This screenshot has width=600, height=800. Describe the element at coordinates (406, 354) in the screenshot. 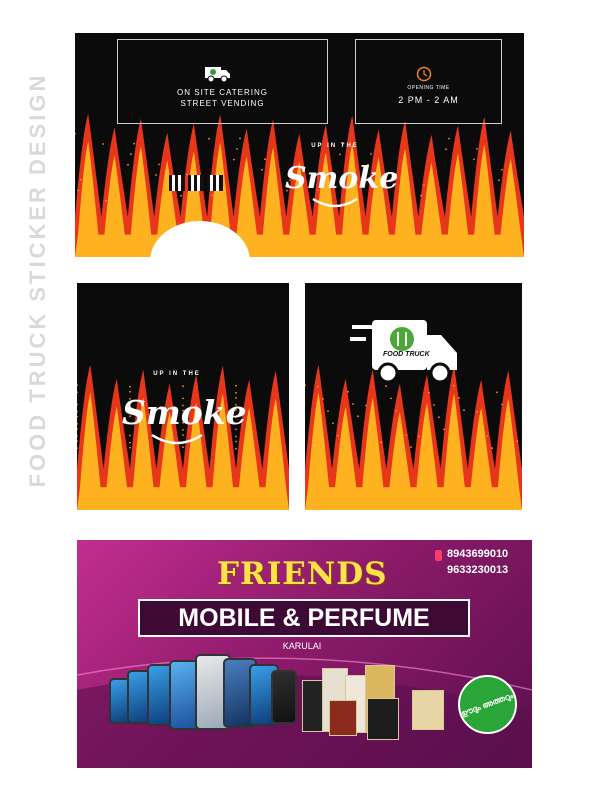

I see `truck-label: FOOD TRUCK` at that location.